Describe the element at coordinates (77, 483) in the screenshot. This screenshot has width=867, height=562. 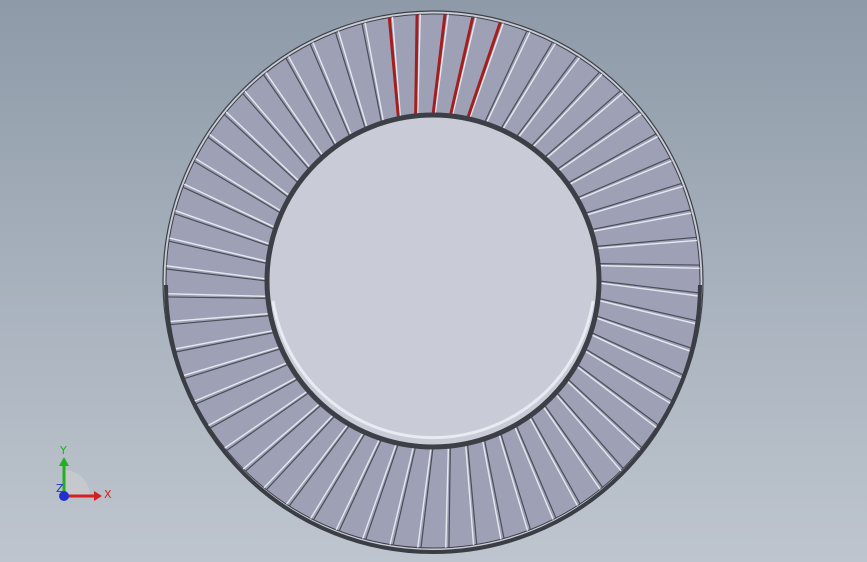
I see `triad-xy-plane` at that location.